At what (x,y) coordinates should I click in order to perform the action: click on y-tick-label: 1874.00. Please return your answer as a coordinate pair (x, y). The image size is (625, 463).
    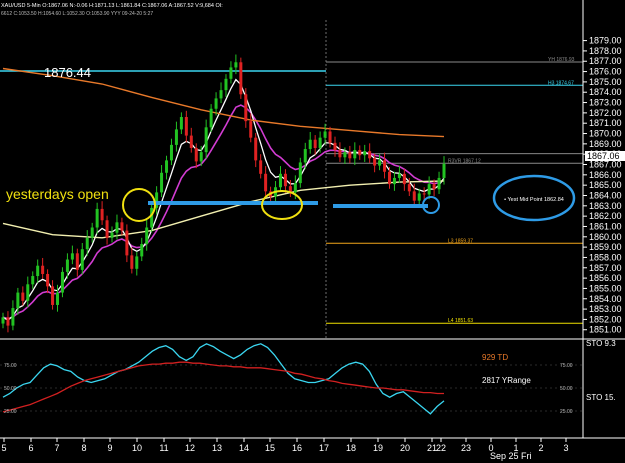
    Looking at the image, I should click on (605, 92).